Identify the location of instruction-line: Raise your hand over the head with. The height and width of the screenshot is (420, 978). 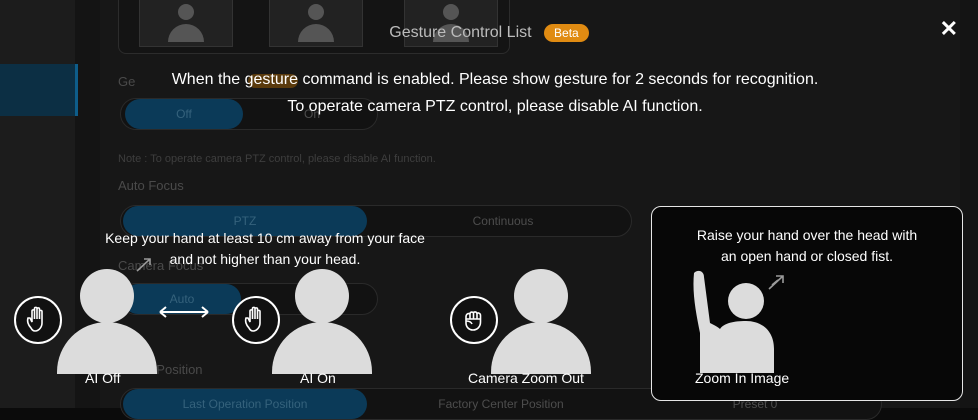
(807, 235).